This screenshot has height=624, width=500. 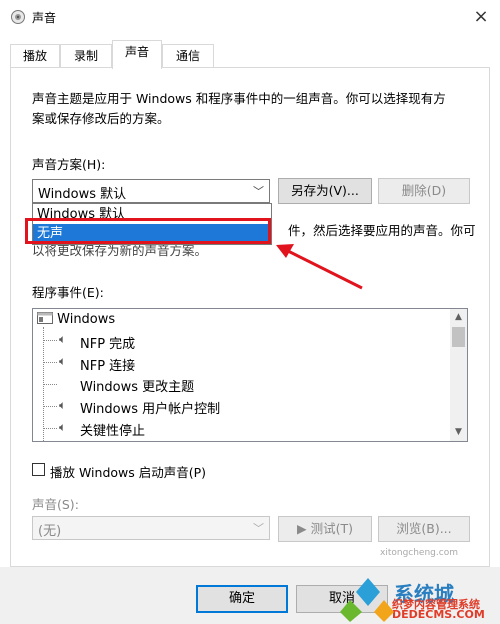 What do you see at coordinates (148, 231) in the screenshot?
I see `annotation-highlight-box` at bounding box center [148, 231].